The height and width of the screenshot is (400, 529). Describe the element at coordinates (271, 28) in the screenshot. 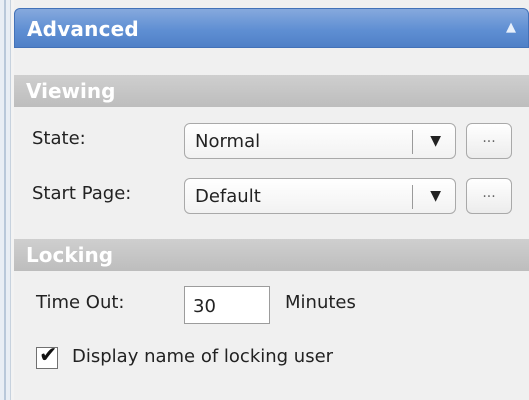

I see `advanced-header: Advanced ▲` at that location.